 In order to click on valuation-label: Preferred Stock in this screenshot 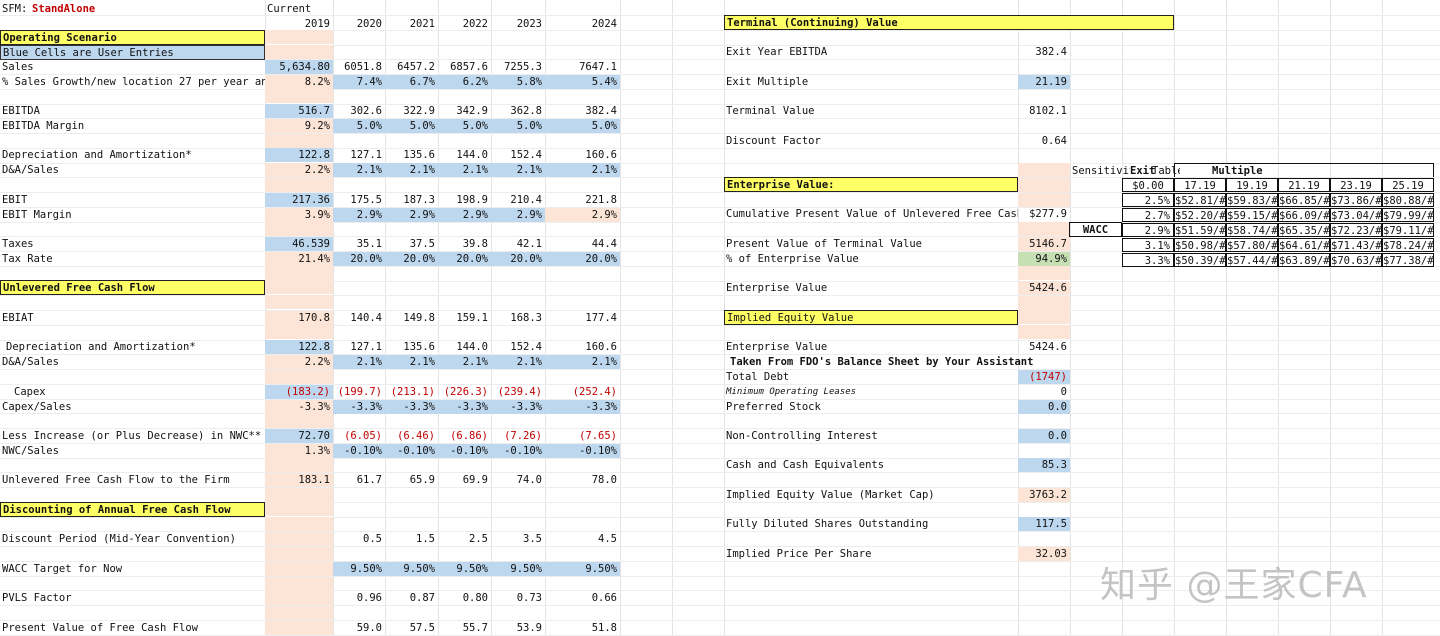, I will do `click(773, 407)`.